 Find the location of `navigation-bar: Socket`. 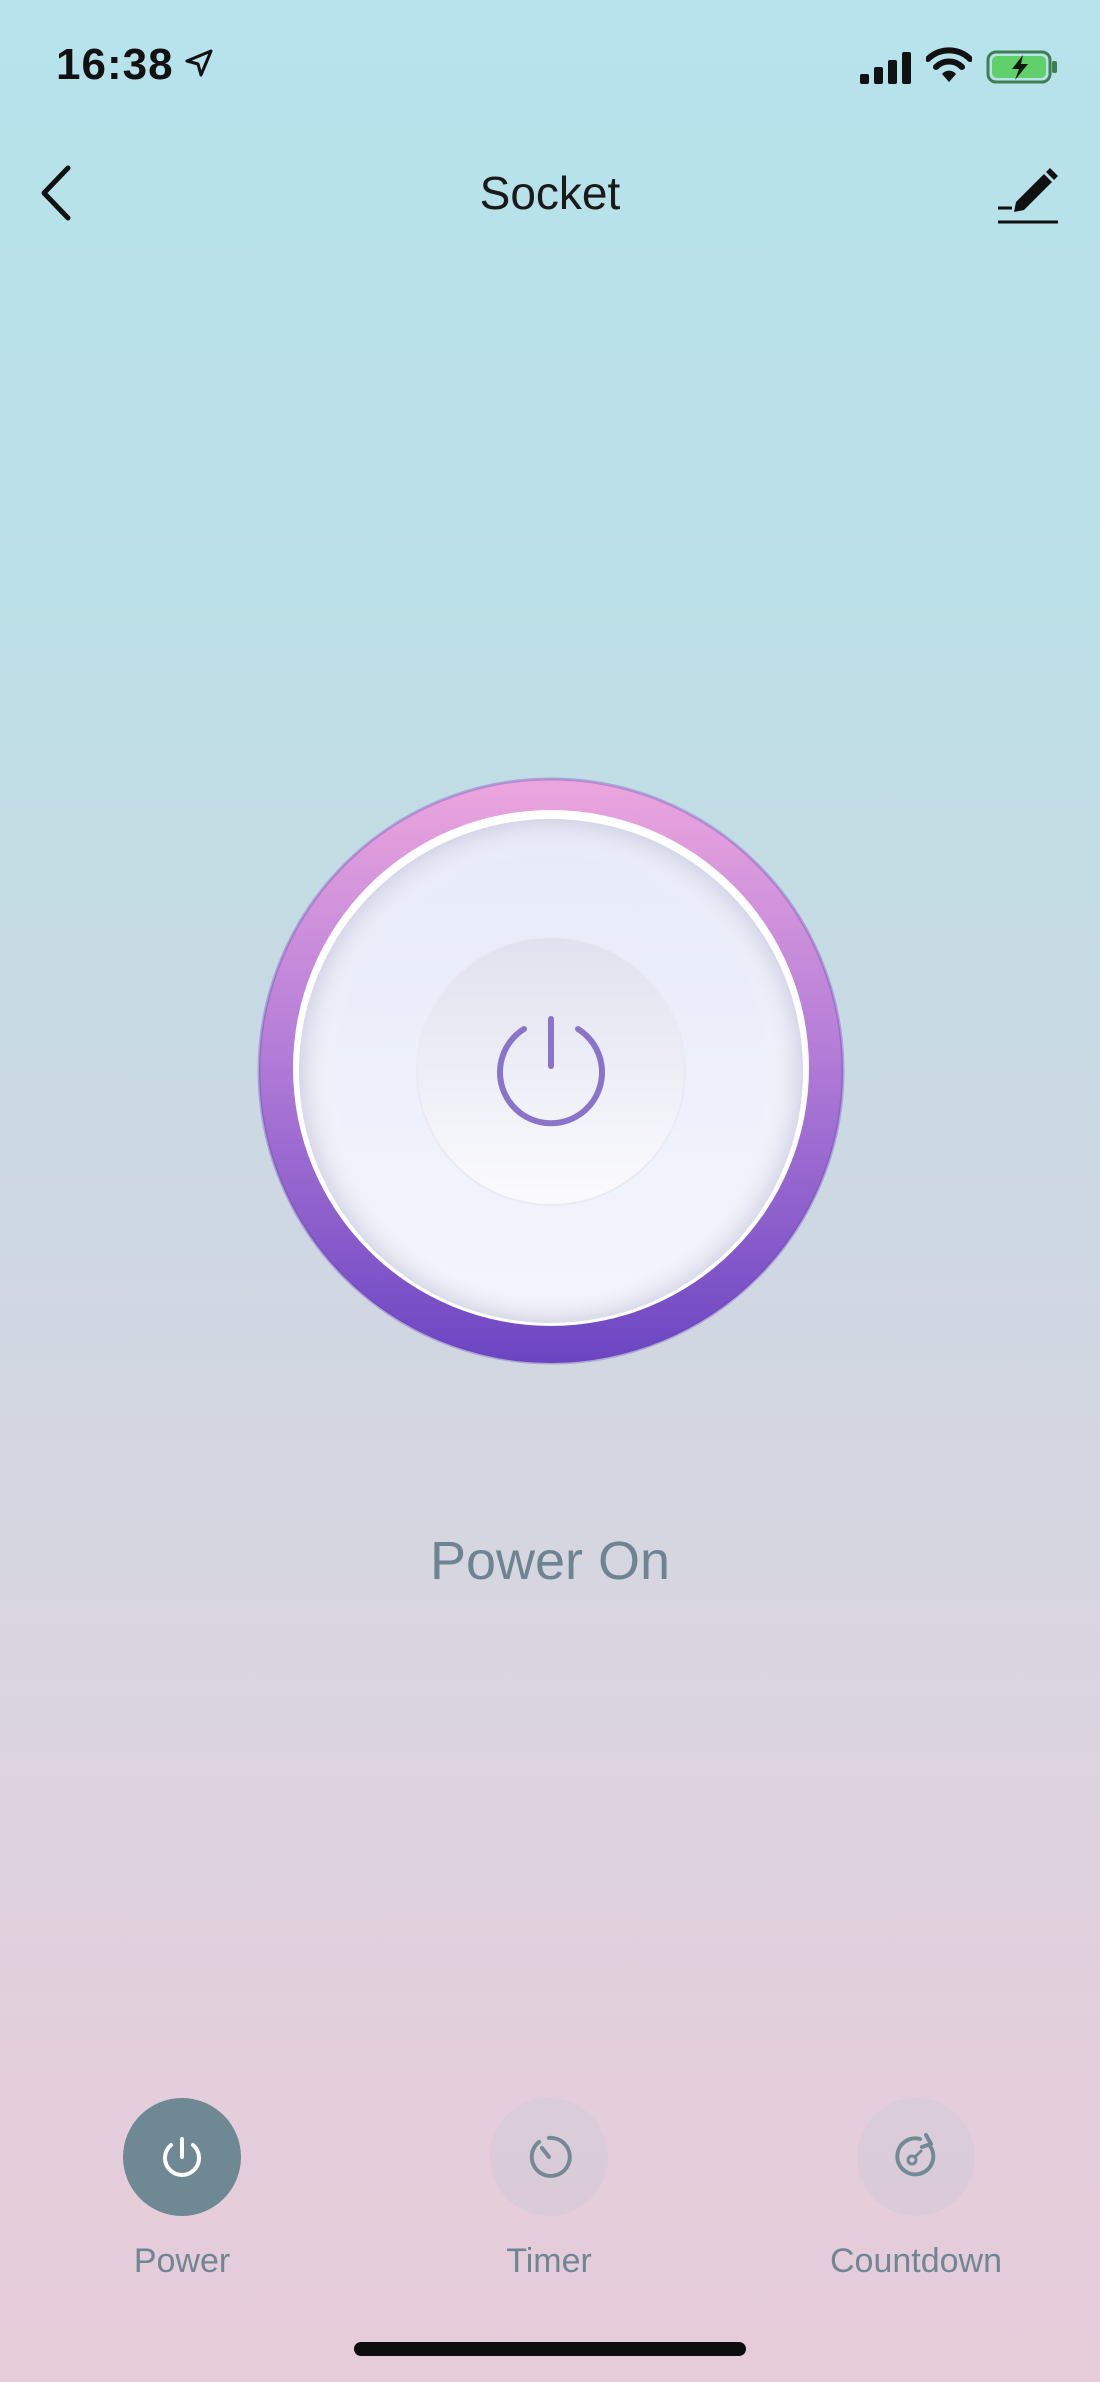

navigation-bar: Socket is located at coordinates (550, 195).